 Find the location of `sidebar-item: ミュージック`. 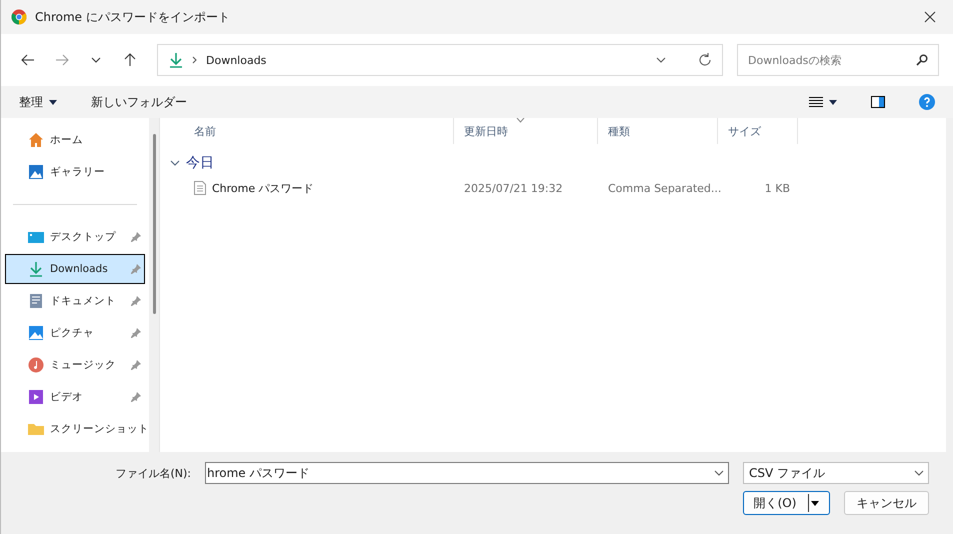

sidebar-item: ミュージック is located at coordinates (75, 365).